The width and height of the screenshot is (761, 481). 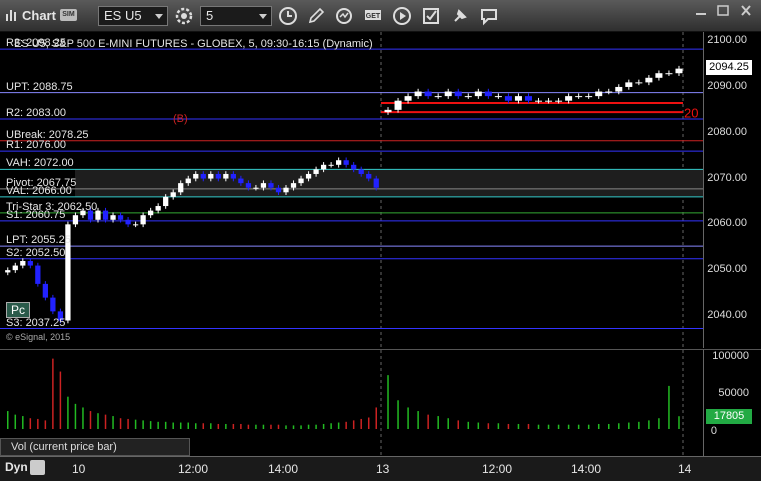 I want to click on volume-tick: 100000, so click(x=730, y=356).